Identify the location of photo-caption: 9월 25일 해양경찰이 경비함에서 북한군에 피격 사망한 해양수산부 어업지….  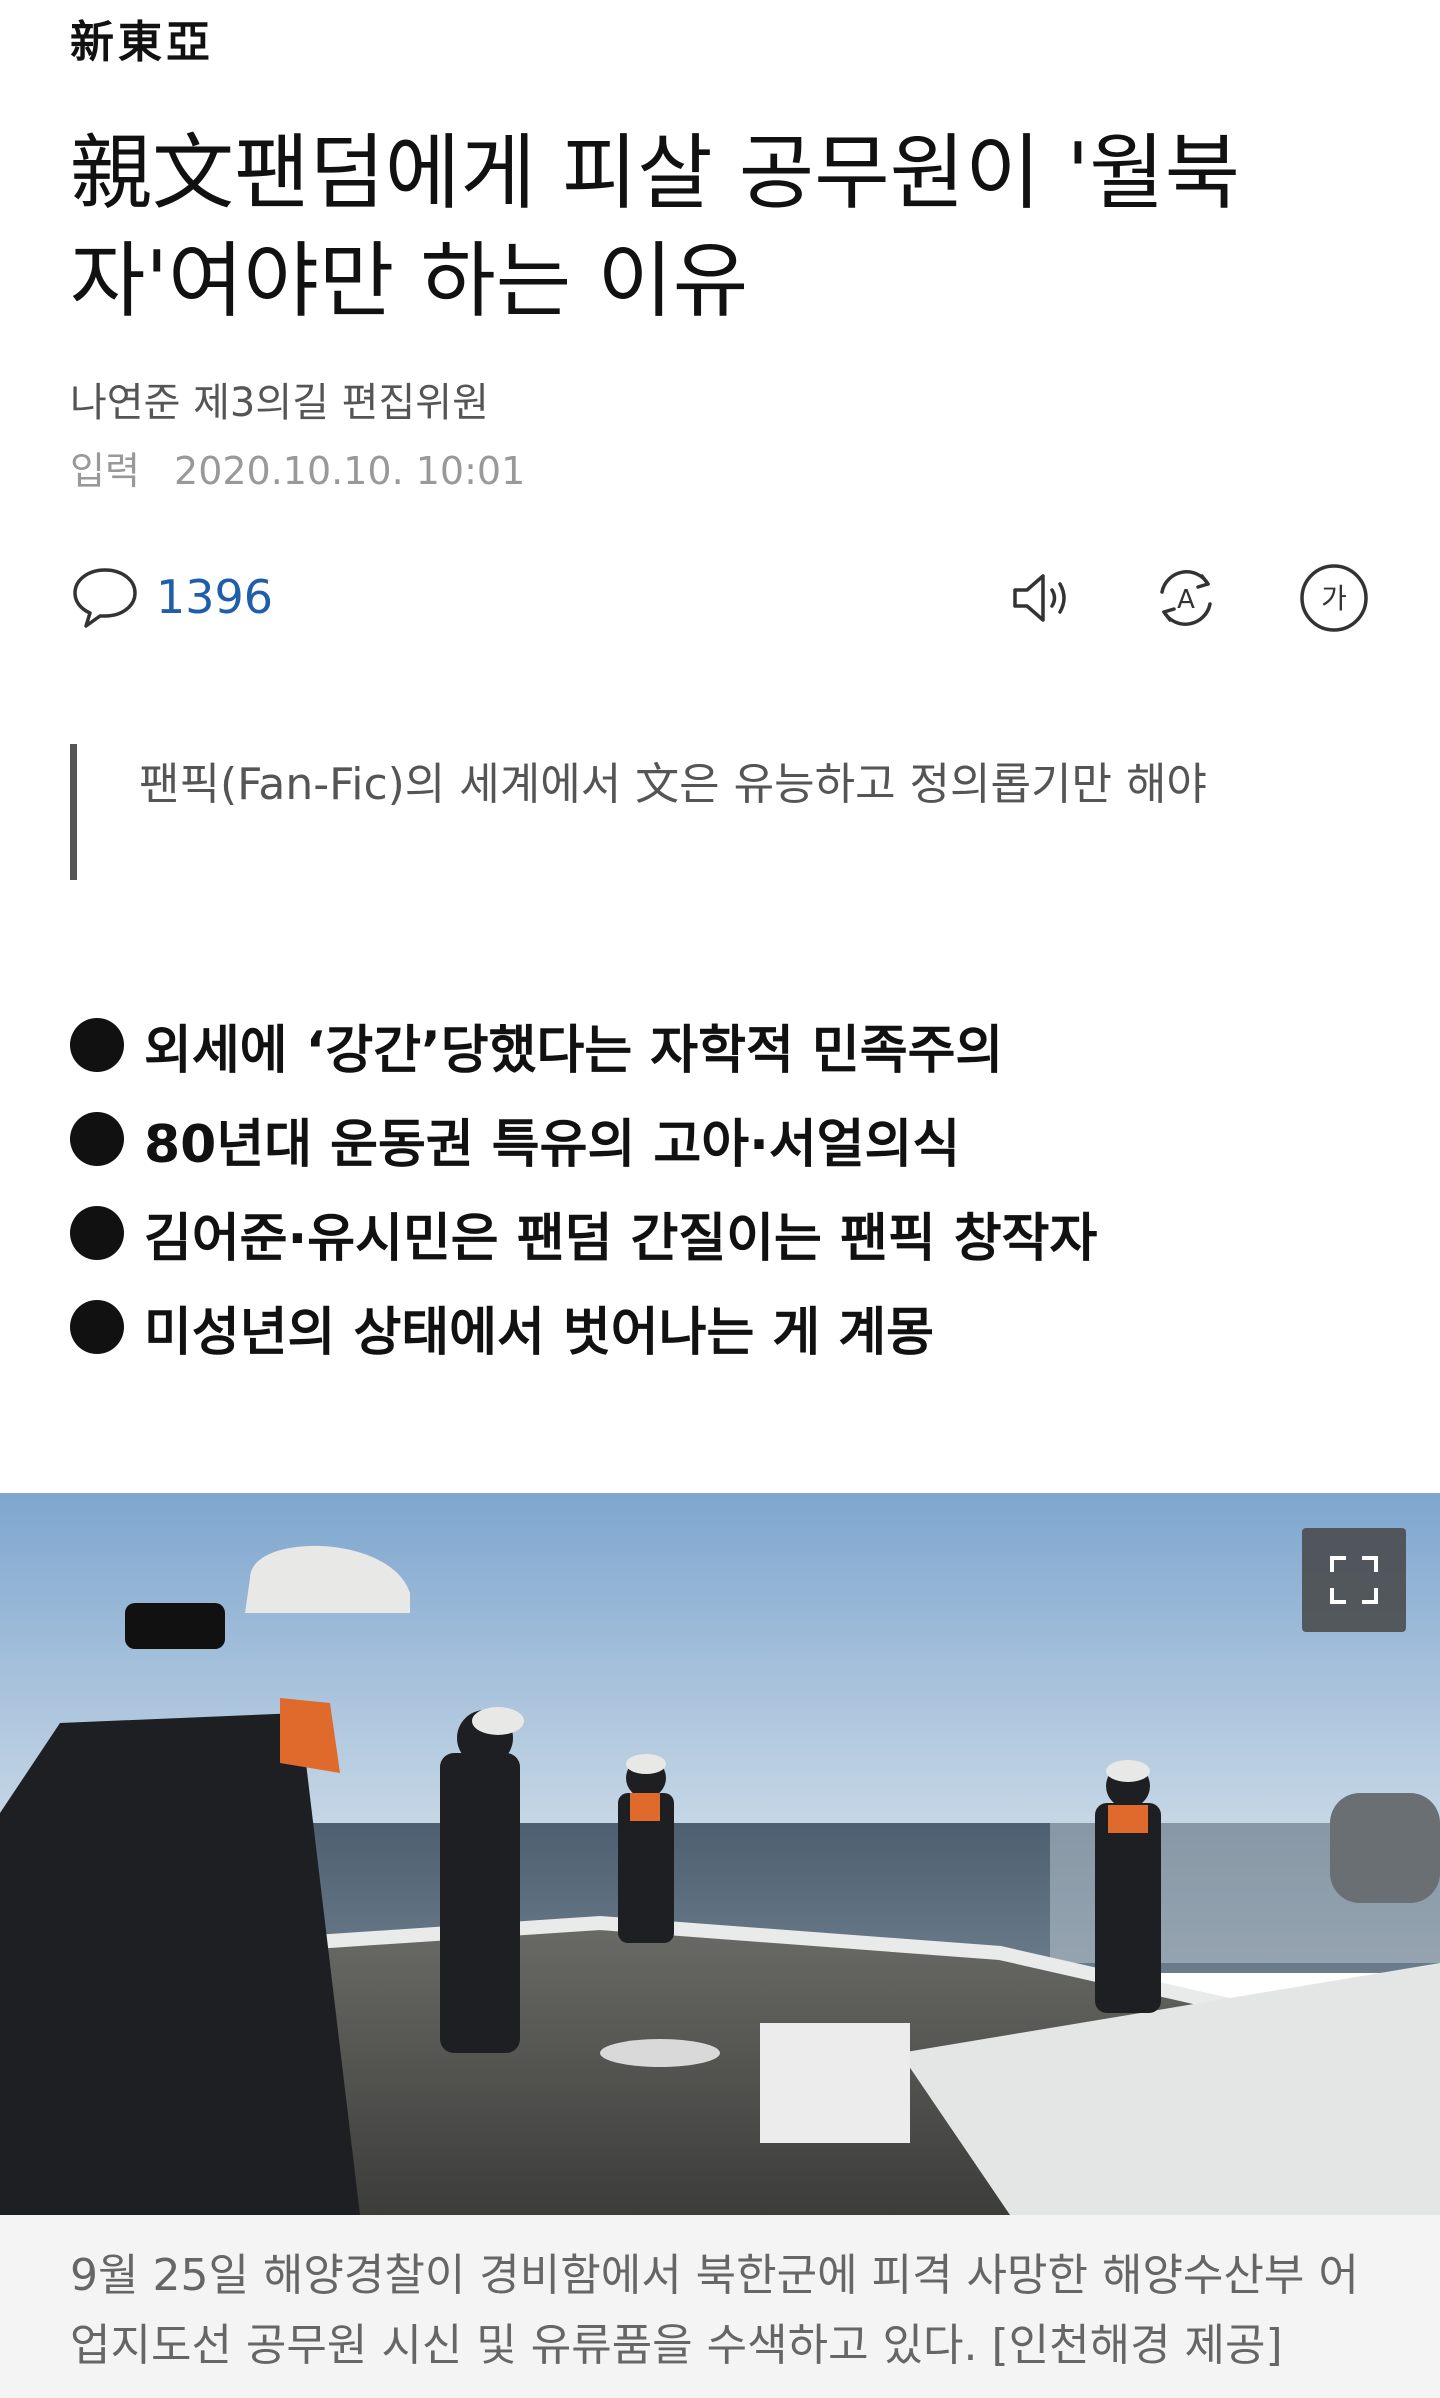
(720, 2306).